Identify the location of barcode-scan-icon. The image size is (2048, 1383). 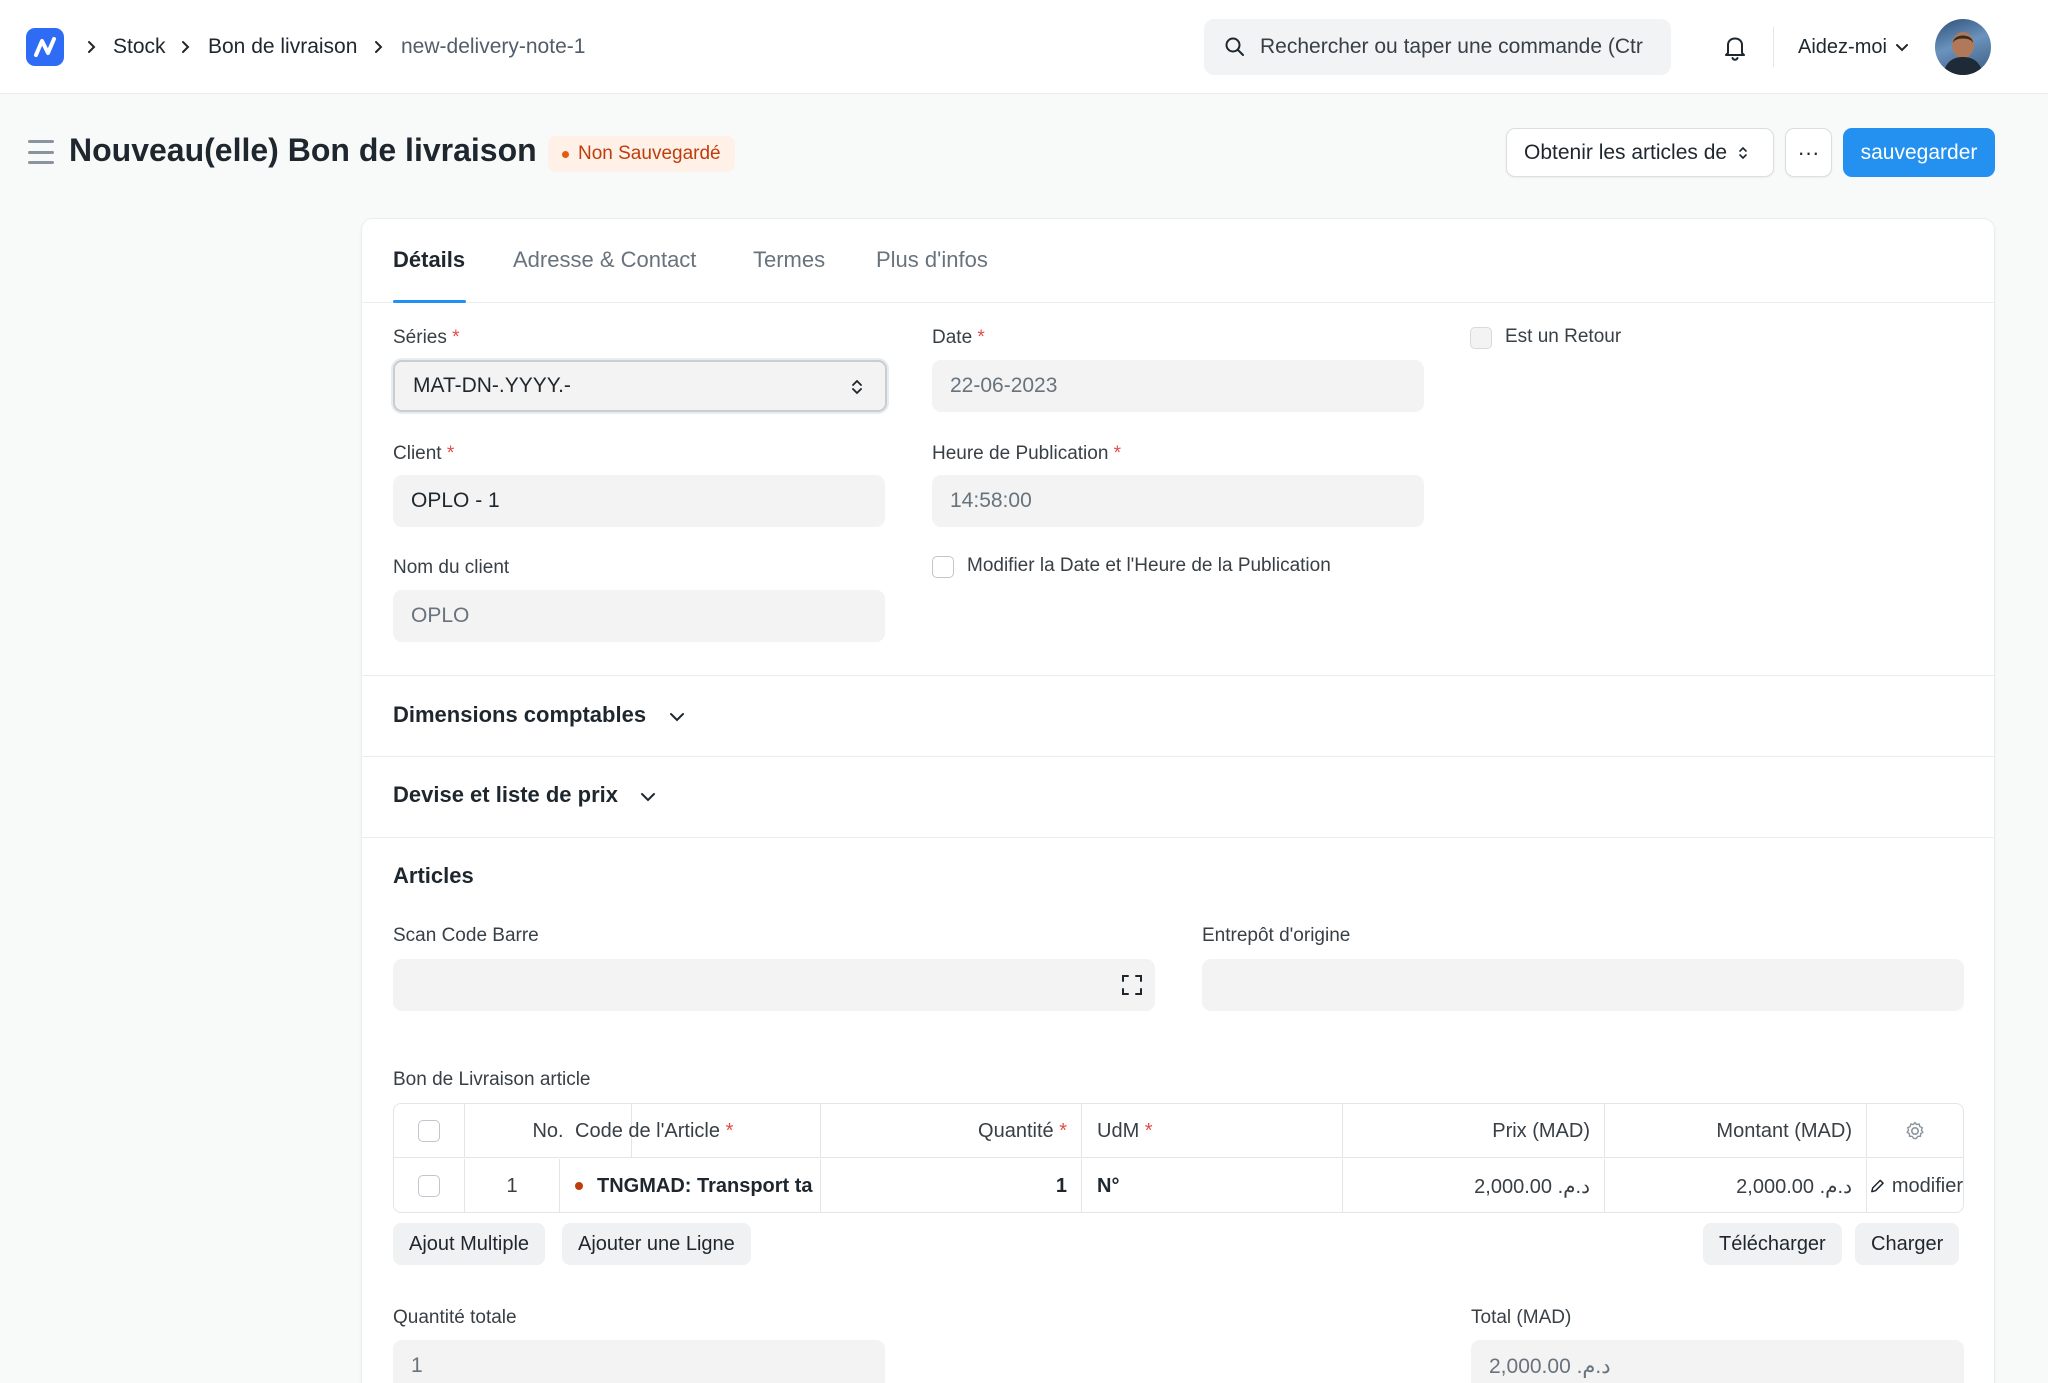
(1132, 985).